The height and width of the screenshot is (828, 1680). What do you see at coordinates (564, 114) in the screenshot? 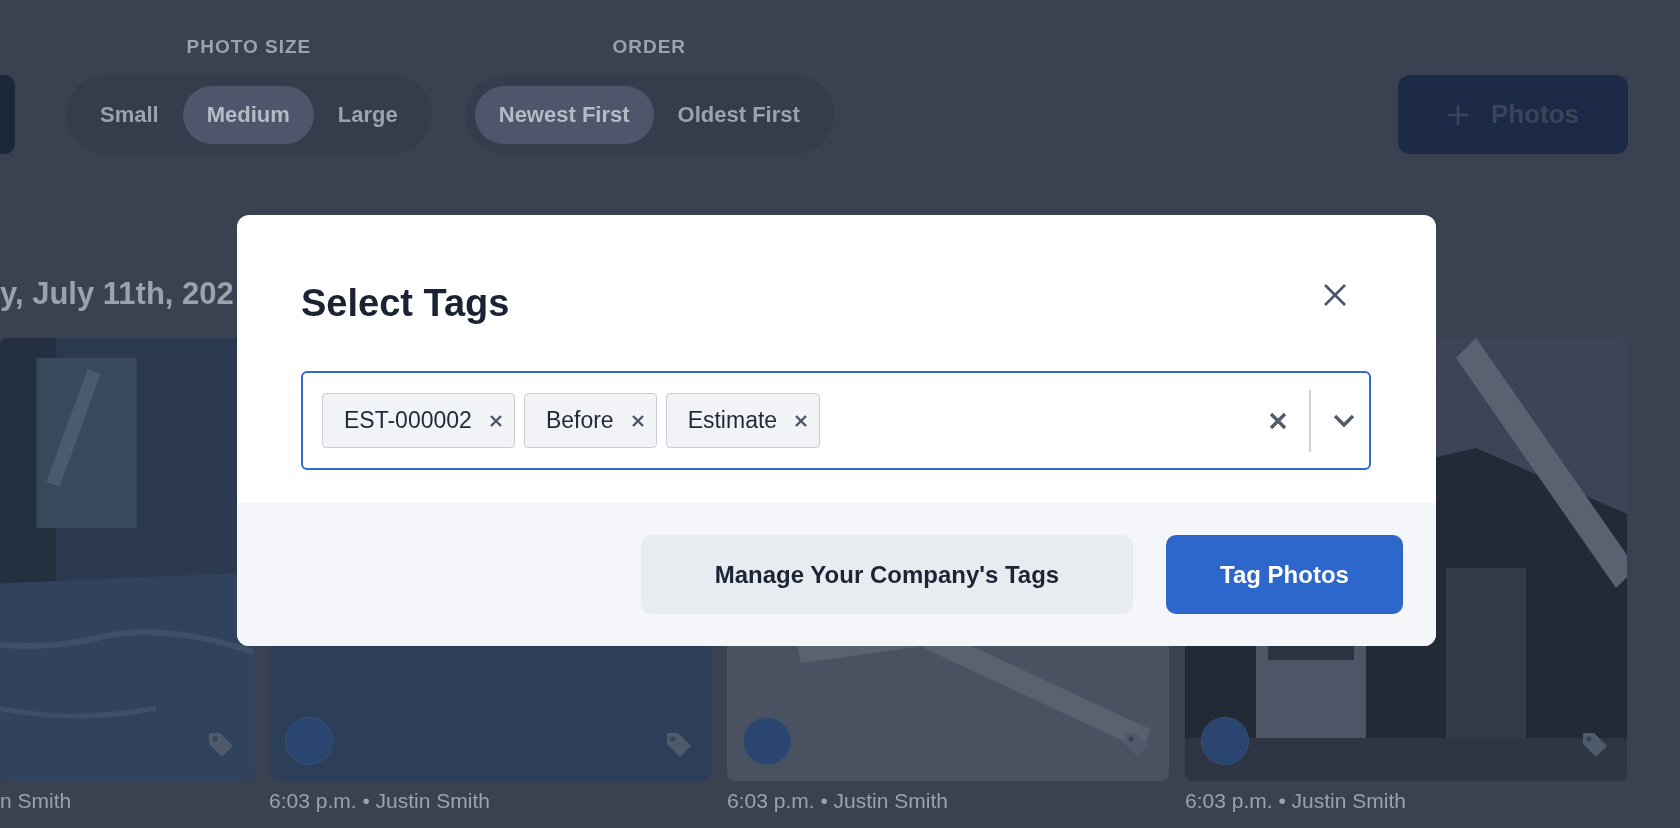
I see `segment-option: Newest First` at bounding box center [564, 114].